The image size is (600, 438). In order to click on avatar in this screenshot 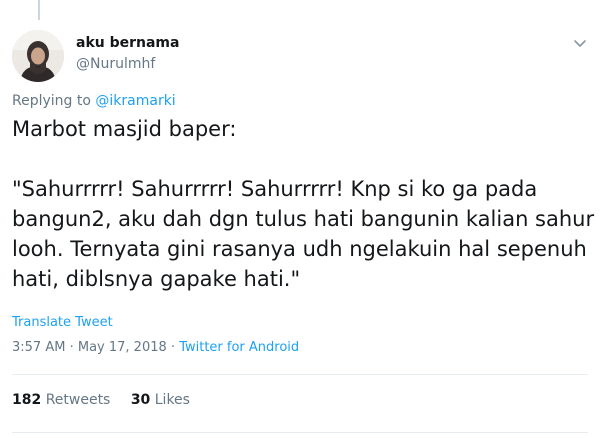, I will do `click(38, 56)`.